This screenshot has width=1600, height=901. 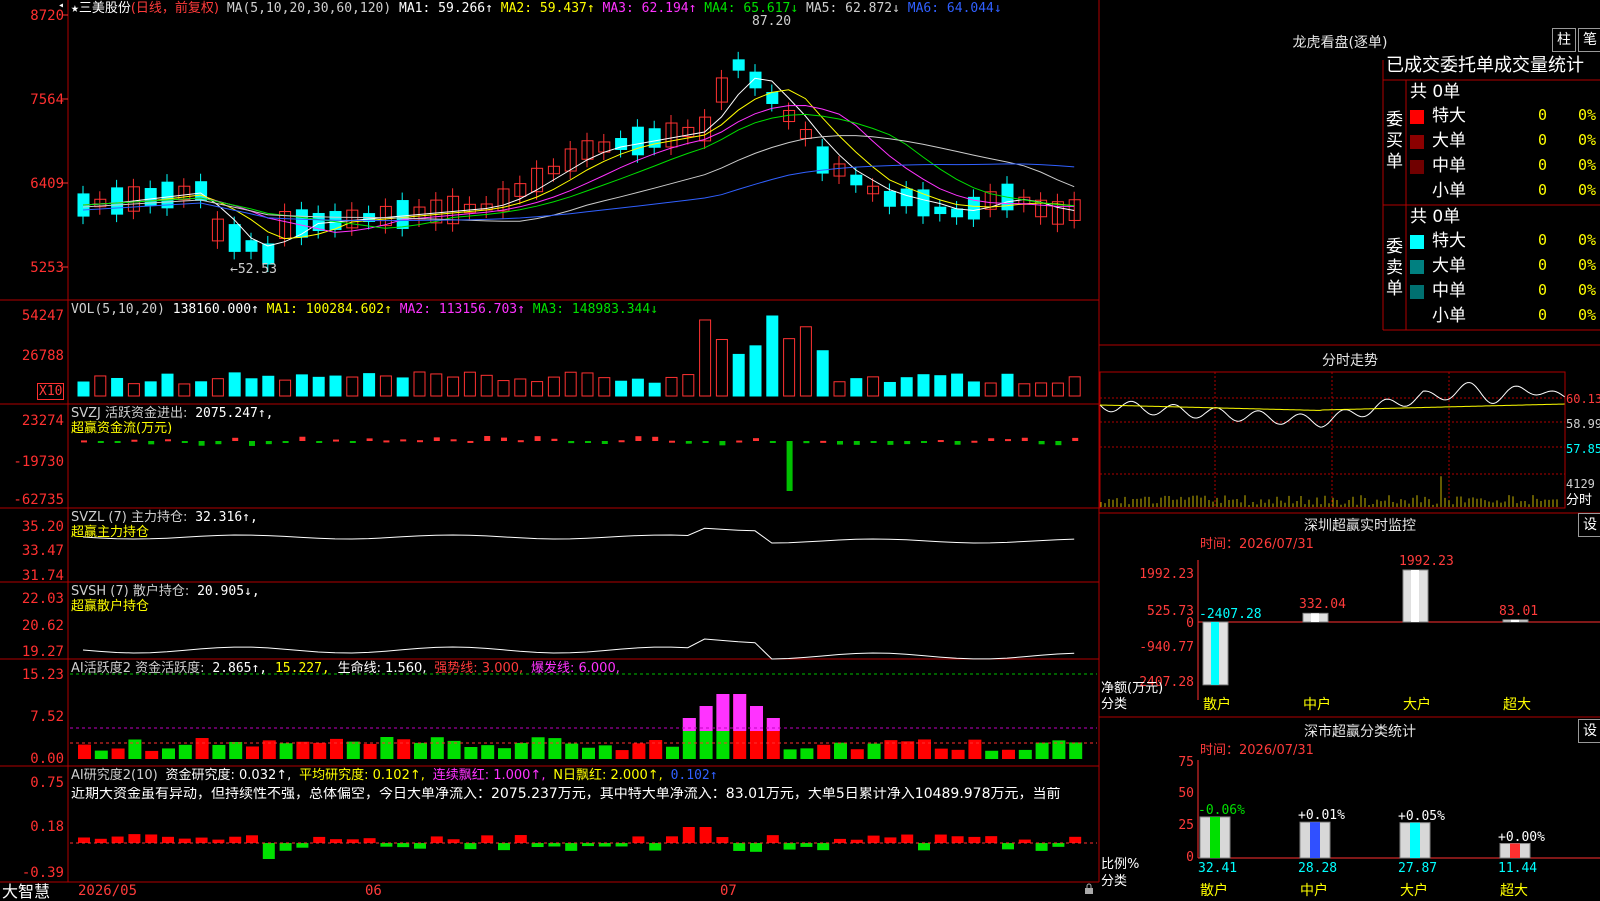 I want to click on sell-row-count: 0, so click(x=1543, y=240).